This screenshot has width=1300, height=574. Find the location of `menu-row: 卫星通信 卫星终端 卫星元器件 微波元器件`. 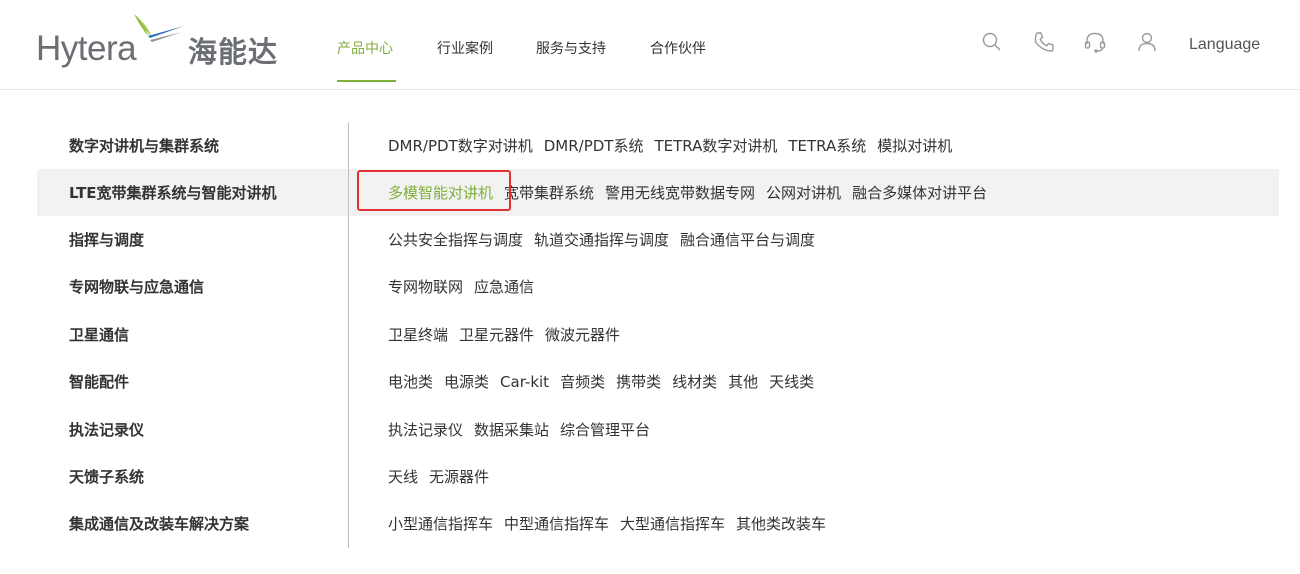

menu-row: 卫星通信 卫星终端 卫星元器件 微波元器件 is located at coordinates (650, 334).